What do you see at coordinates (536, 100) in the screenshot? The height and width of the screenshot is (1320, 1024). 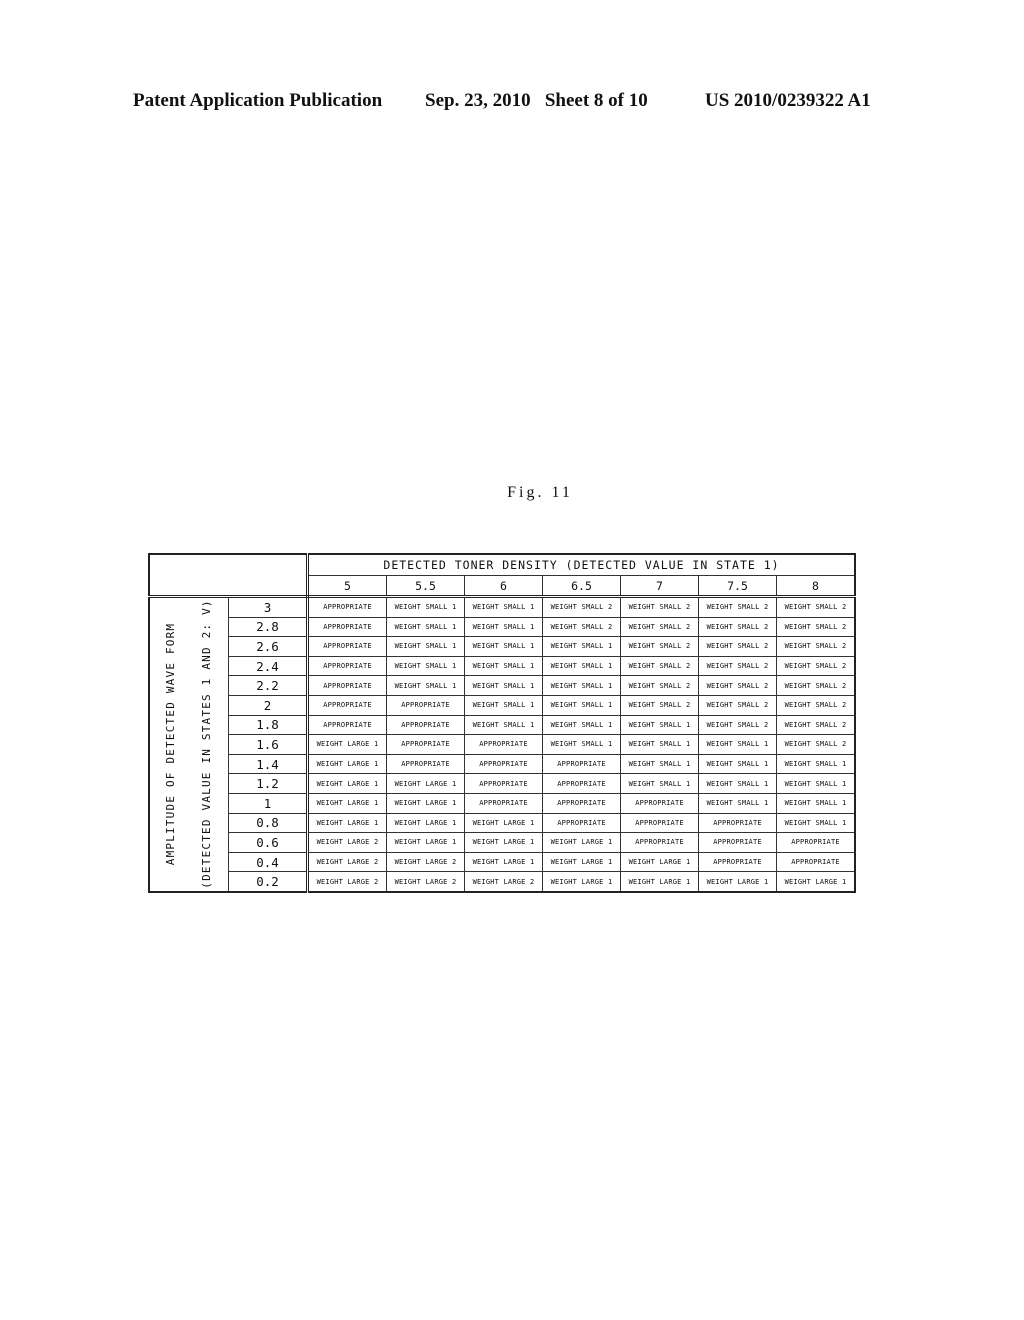 I see `publication-date-sheet: Sep. 23, 2010 Sheet 8 of 10` at bounding box center [536, 100].